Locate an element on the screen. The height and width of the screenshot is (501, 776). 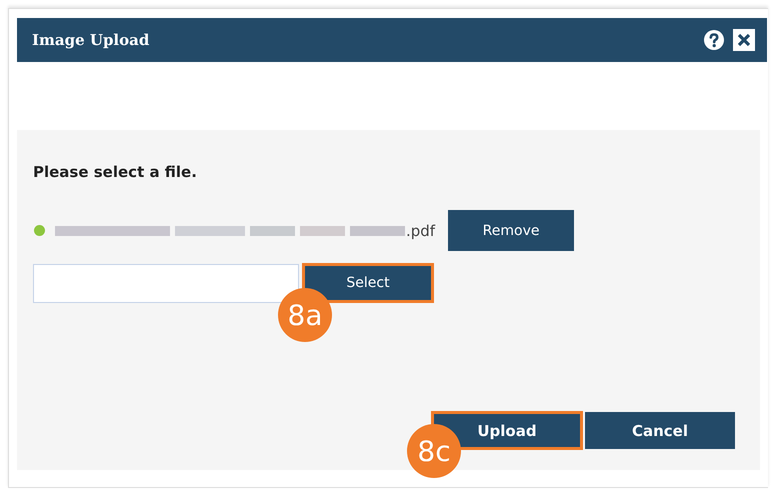
window-title: Image Upload is located at coordinates (91, 40).